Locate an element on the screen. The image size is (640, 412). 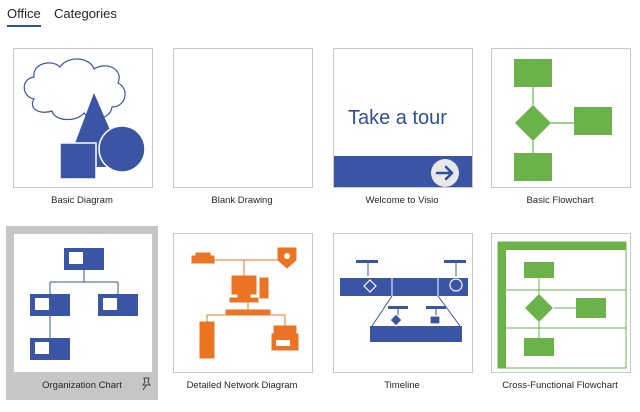
org-chart-thumbnail is located at coordinates (83, 303).